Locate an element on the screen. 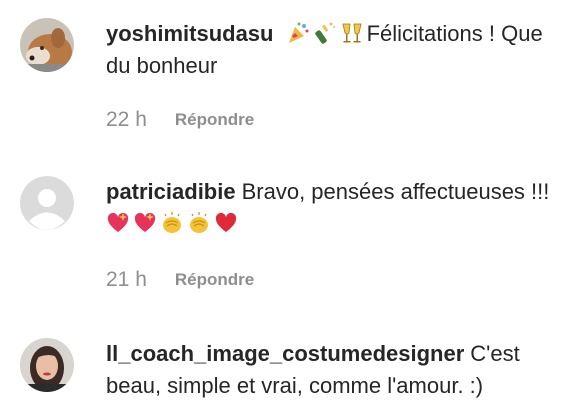 The height and width of the screenshot is (414, 570). default-avatar-icon is located at coordinates (47, 203).